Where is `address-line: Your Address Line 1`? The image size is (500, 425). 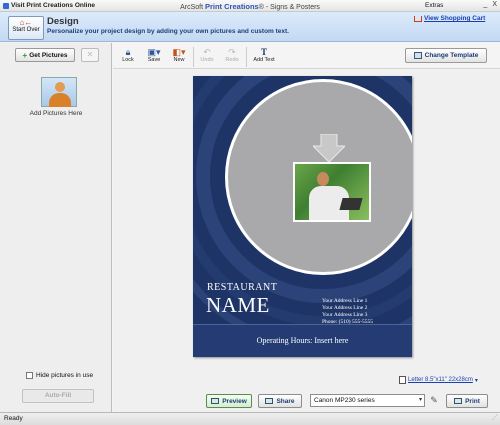
address-line: Your Address Line 1 is located at coordinates (345, 301).